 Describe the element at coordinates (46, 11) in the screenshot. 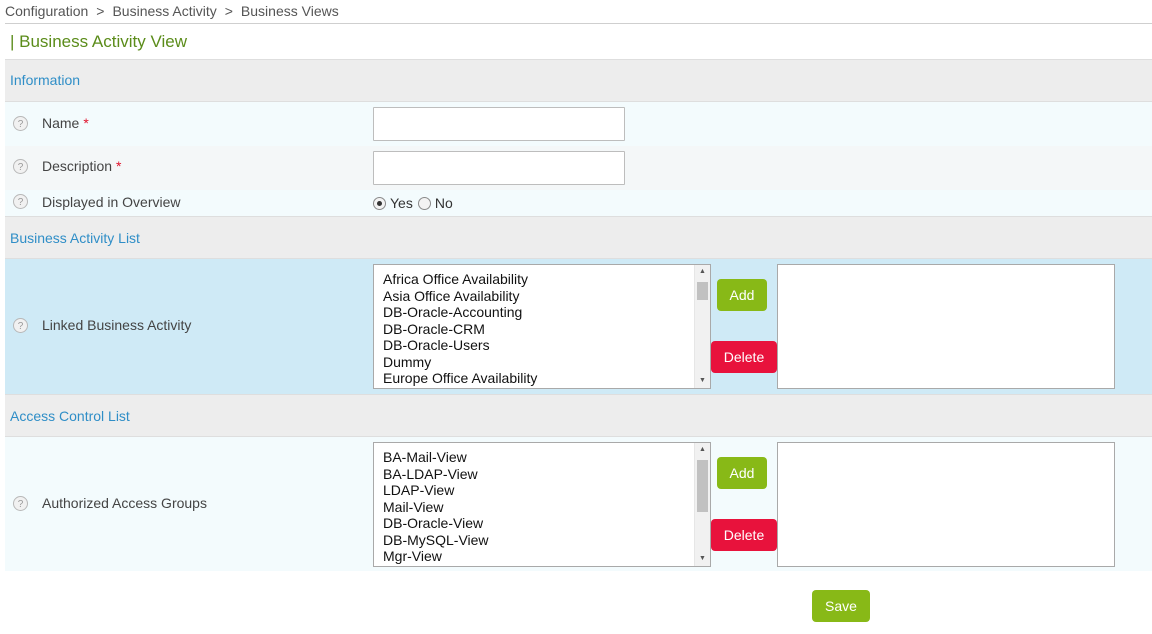

I see `breadcrumb-configuration: Configuration` at that location.